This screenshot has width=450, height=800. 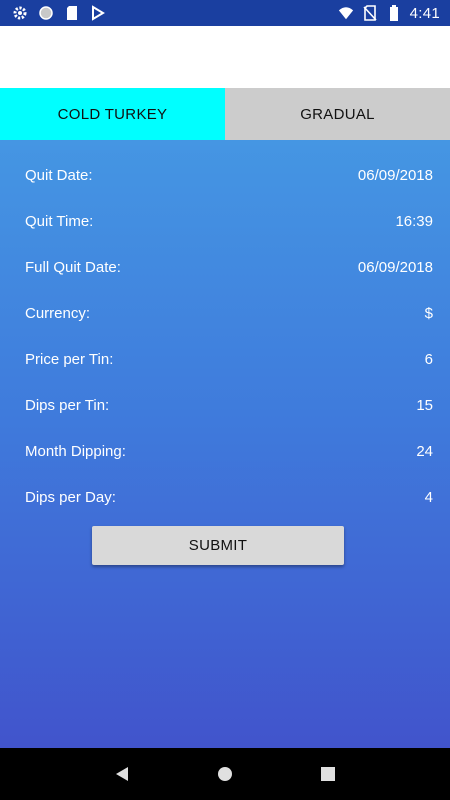 What do you see at coordinates (424, 451) in the screenshot?
I see `month-dipping-value: 24` at bounding box center [424, 451].